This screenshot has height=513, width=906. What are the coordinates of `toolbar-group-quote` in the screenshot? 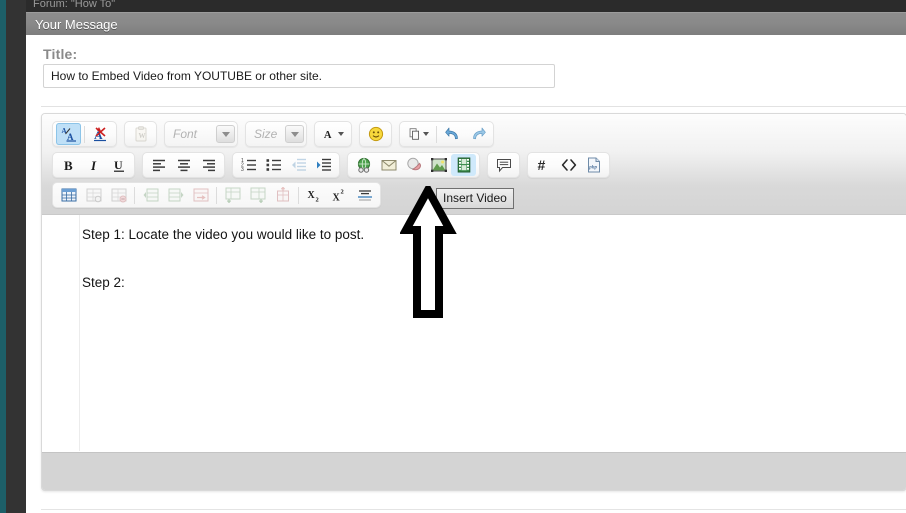 It's located at (503, 165).